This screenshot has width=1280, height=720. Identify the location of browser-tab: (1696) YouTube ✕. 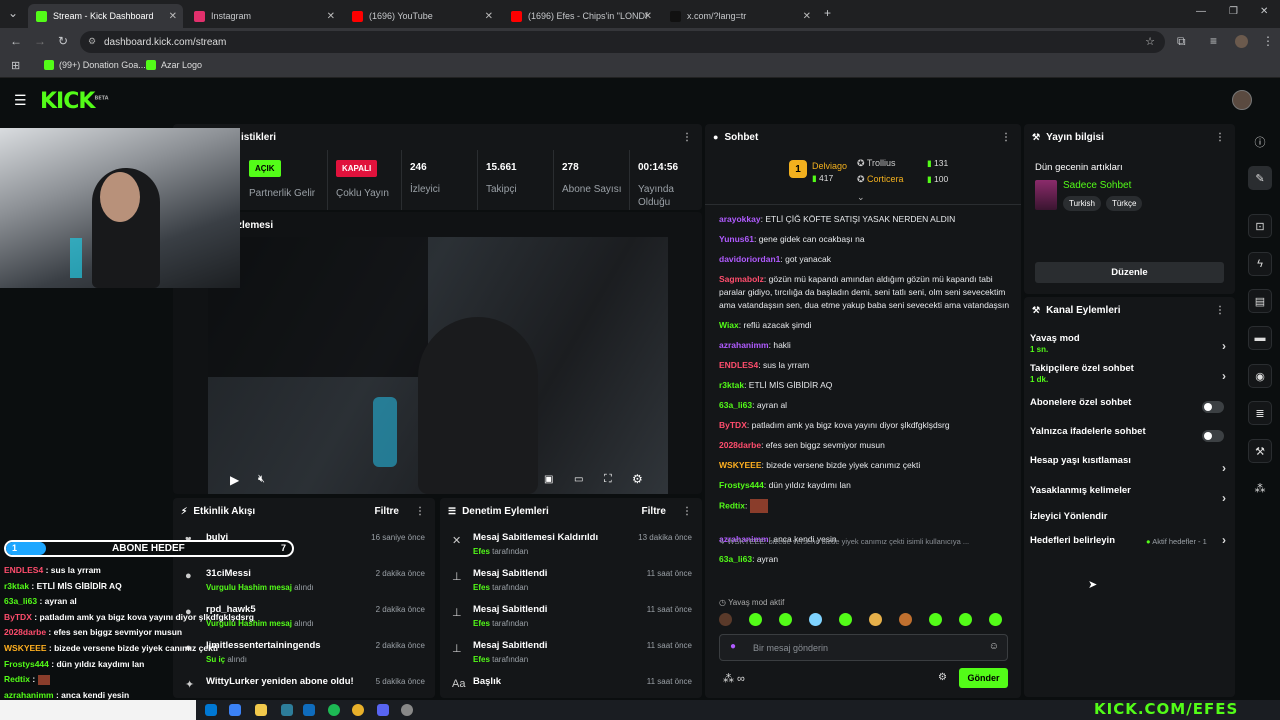
(421, 16).